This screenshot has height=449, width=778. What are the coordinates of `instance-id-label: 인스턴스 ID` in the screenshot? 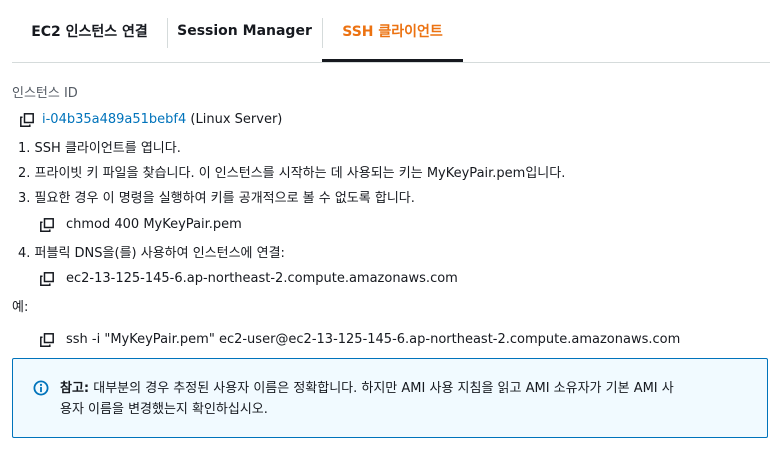 It's located at (45, 93).